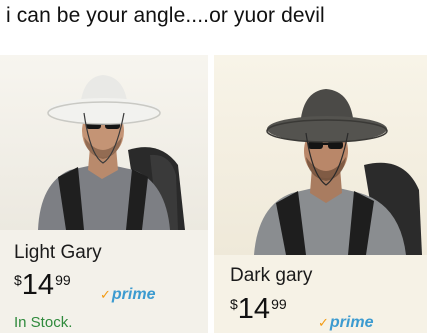  I want to click on product-title: Light Gary, so click(58, 253).